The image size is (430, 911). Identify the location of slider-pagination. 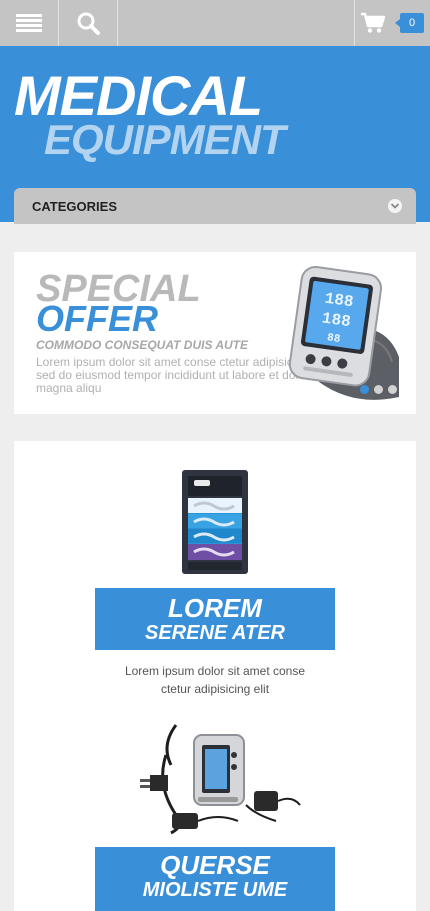
(378, 389).